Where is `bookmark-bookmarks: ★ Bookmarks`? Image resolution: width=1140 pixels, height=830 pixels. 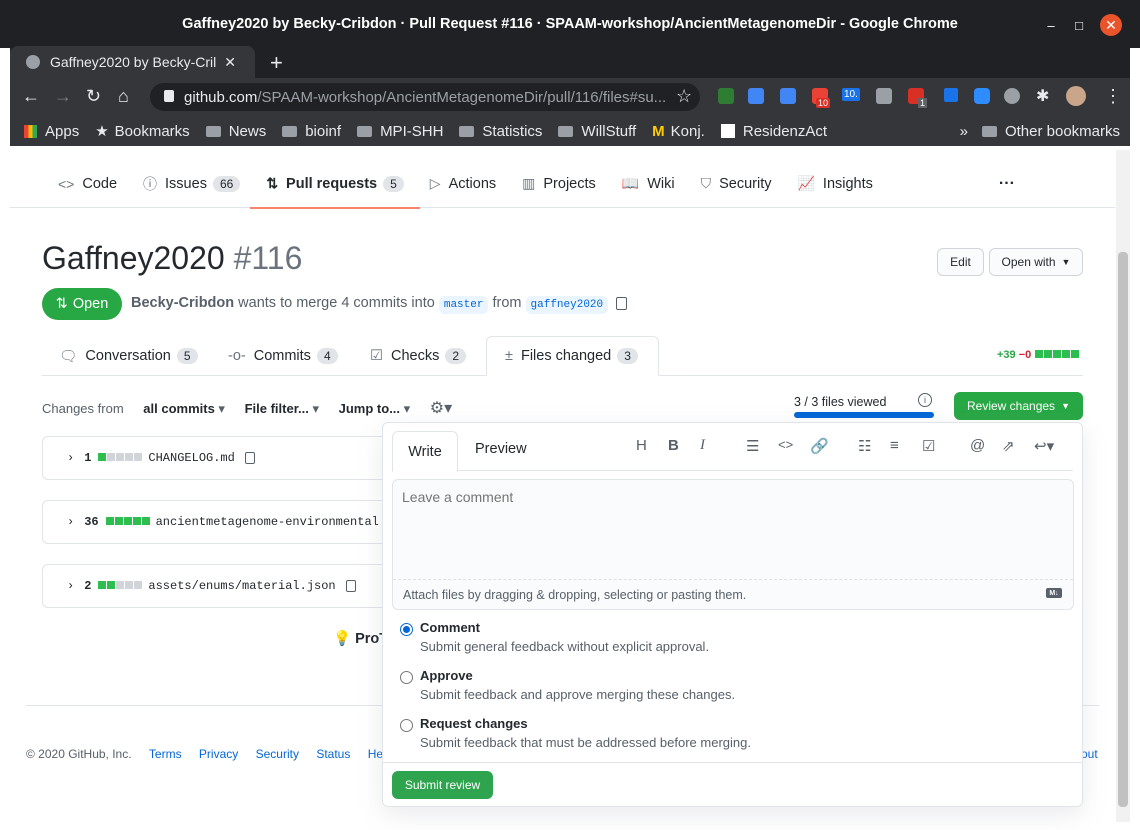 bookmark-bookmarks: ★ Bookmarks is located at coordinates (142, 131).